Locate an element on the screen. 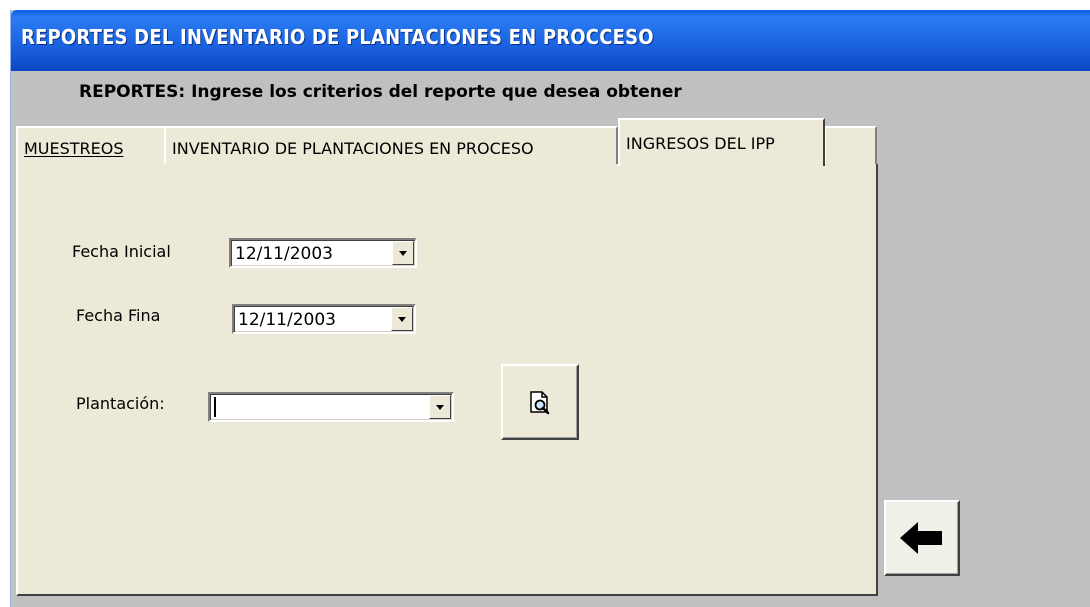  plantacion-dropdown-button is located at coordinates (440, 407).